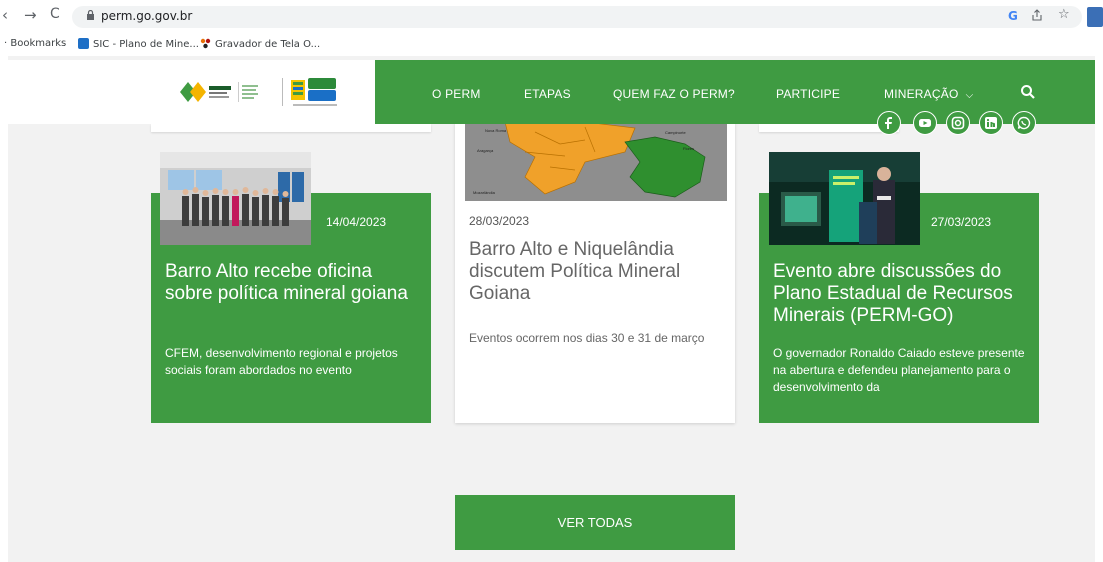 The image size is (1103, 562). Describe the element at coordinates (674, 94) in the screenshot. I see `menu-quem-faz: QUEM FAZ O PERM?` at that location.